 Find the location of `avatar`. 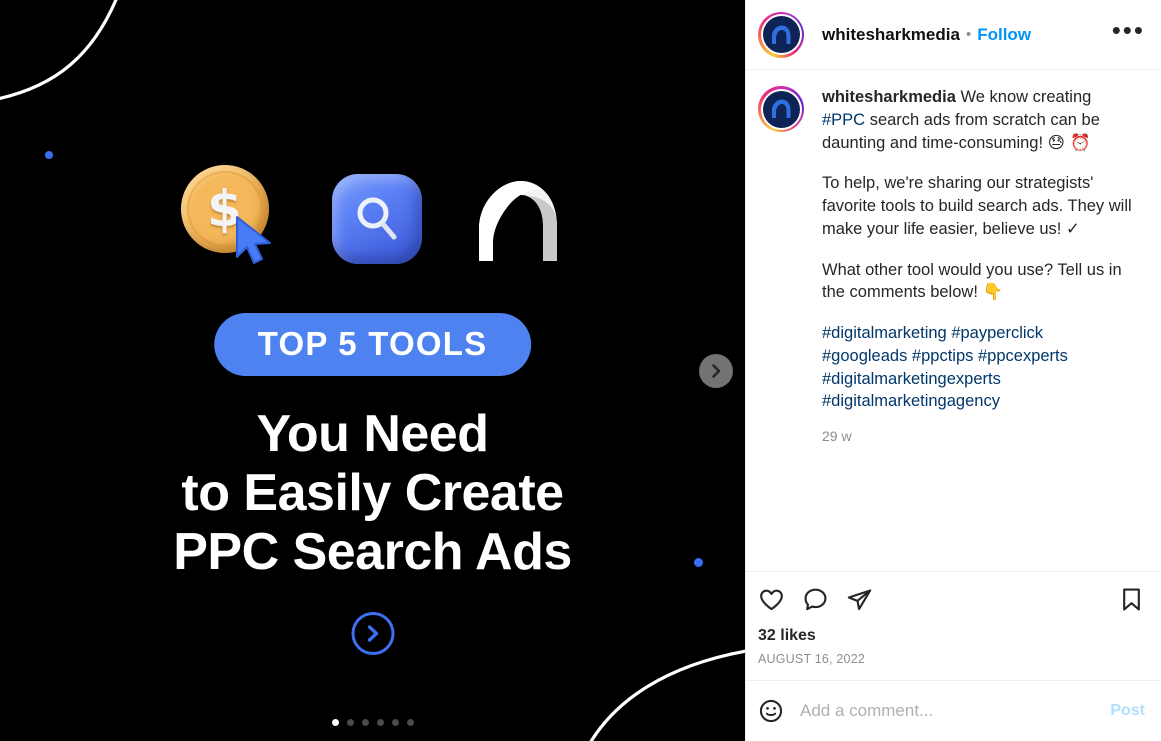

avatar is located at coordinates (781, 34).